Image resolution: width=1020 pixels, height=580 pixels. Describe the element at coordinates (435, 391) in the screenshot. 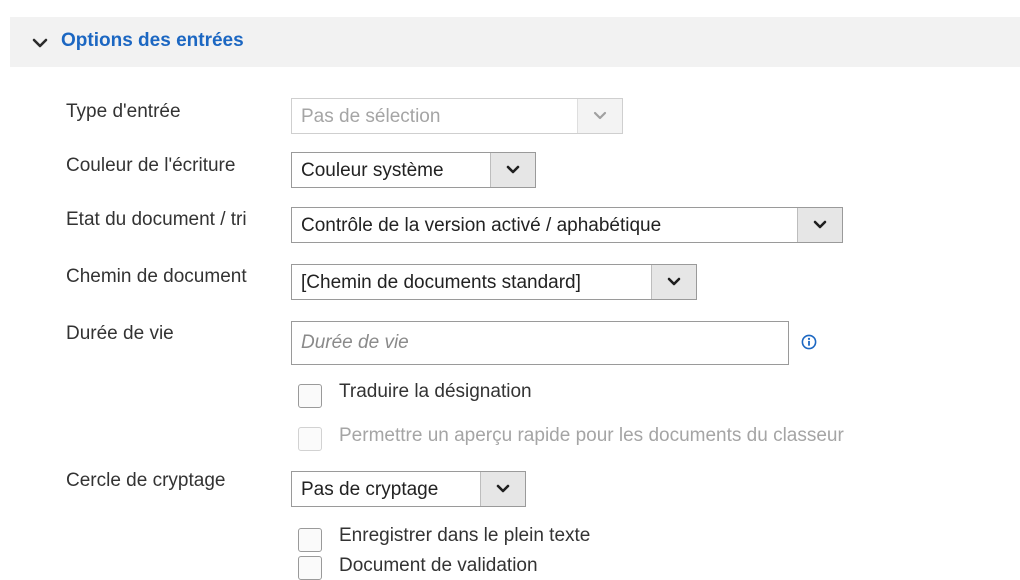

I see `translate-checkbox-label: Traduire la désignation` at that location.